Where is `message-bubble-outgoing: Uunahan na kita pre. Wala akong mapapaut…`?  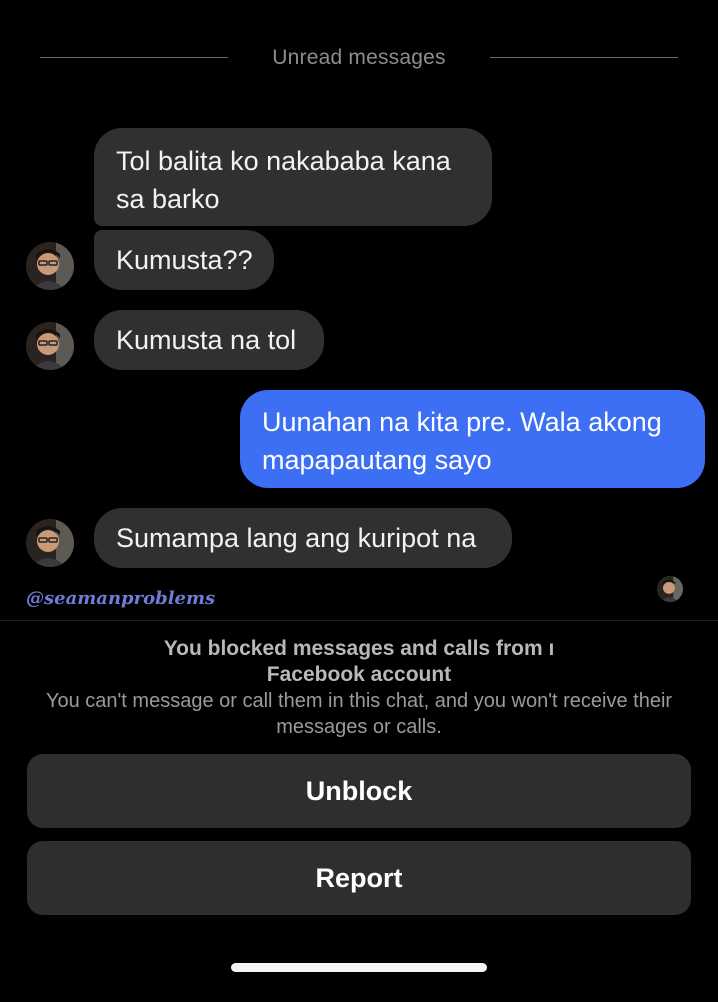 message-bubble-outgoing: Uunahan na kita pre. Wala akong mapapaut… is located at coordinates (472, 439).